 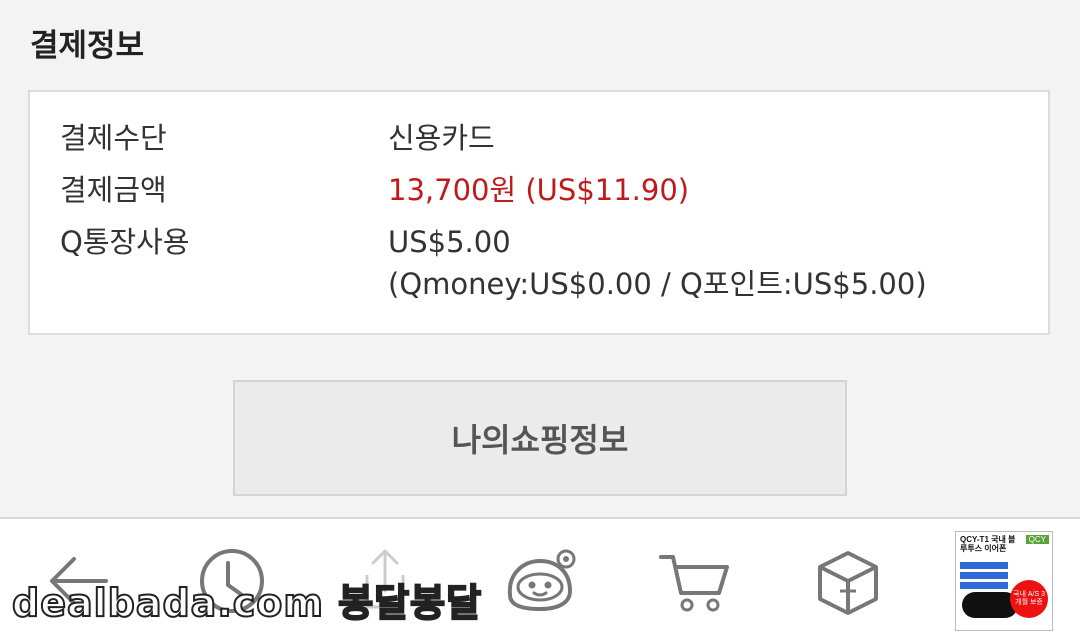 I want to click on payment-amount-value: 13,700원 (US$11.90), so click(x=539, y=190).